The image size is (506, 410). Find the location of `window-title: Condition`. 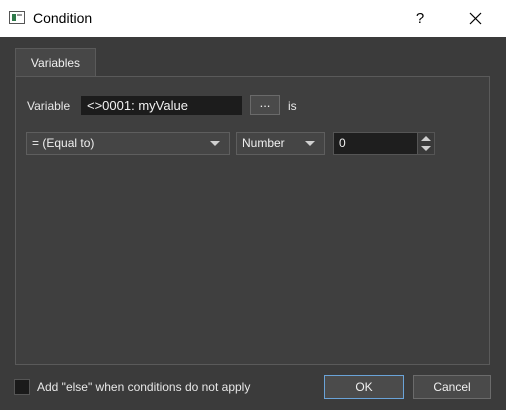

window-title: Condition is located at coordinates (63, 18).